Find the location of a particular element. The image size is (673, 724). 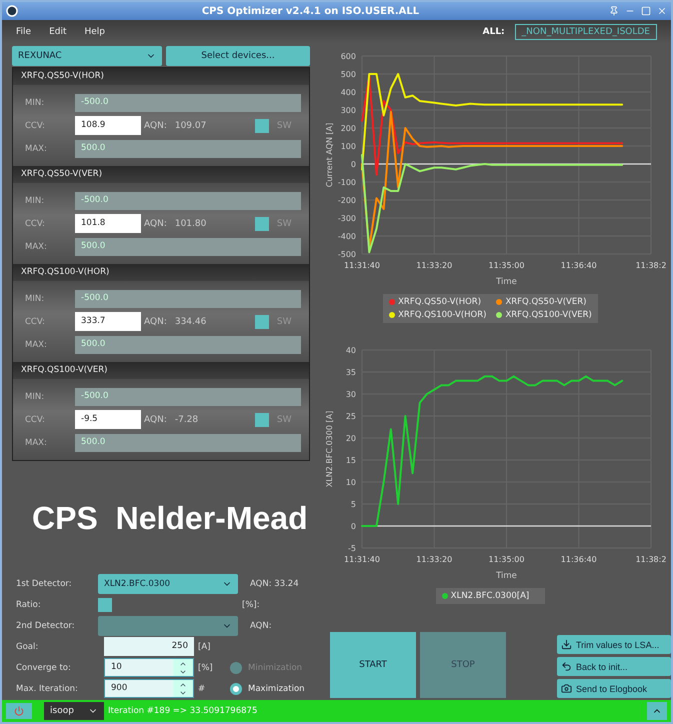

start-button: START is located at coordinates (373, 665).